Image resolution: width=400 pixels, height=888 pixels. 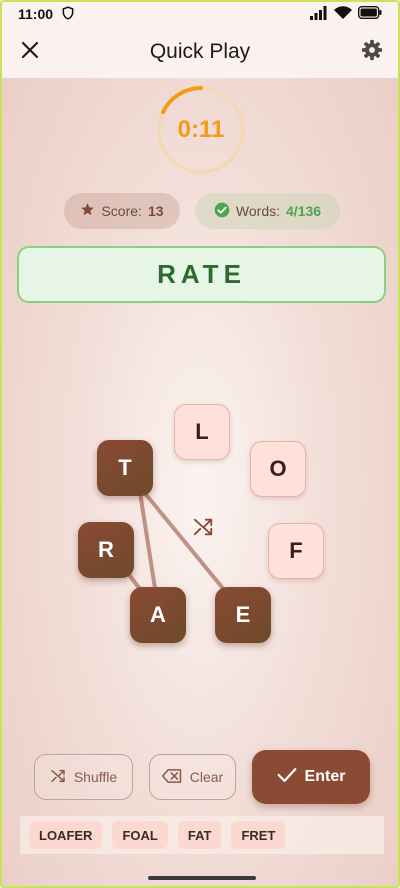 I want to click on settings-button, so click(x=372, y=52).